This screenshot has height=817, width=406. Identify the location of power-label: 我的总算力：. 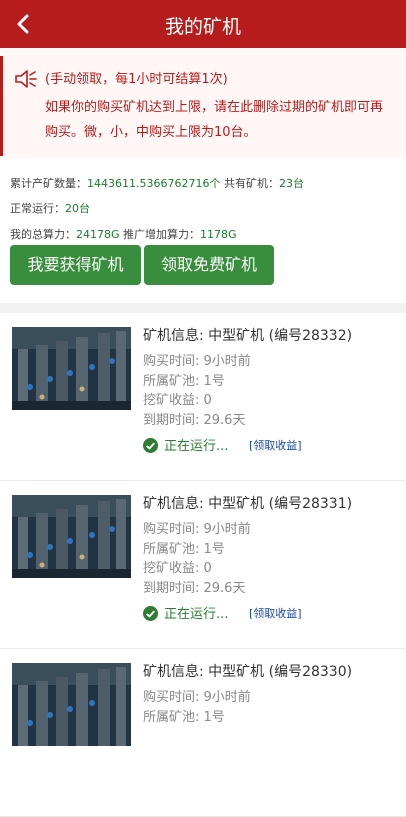
(43, 234).